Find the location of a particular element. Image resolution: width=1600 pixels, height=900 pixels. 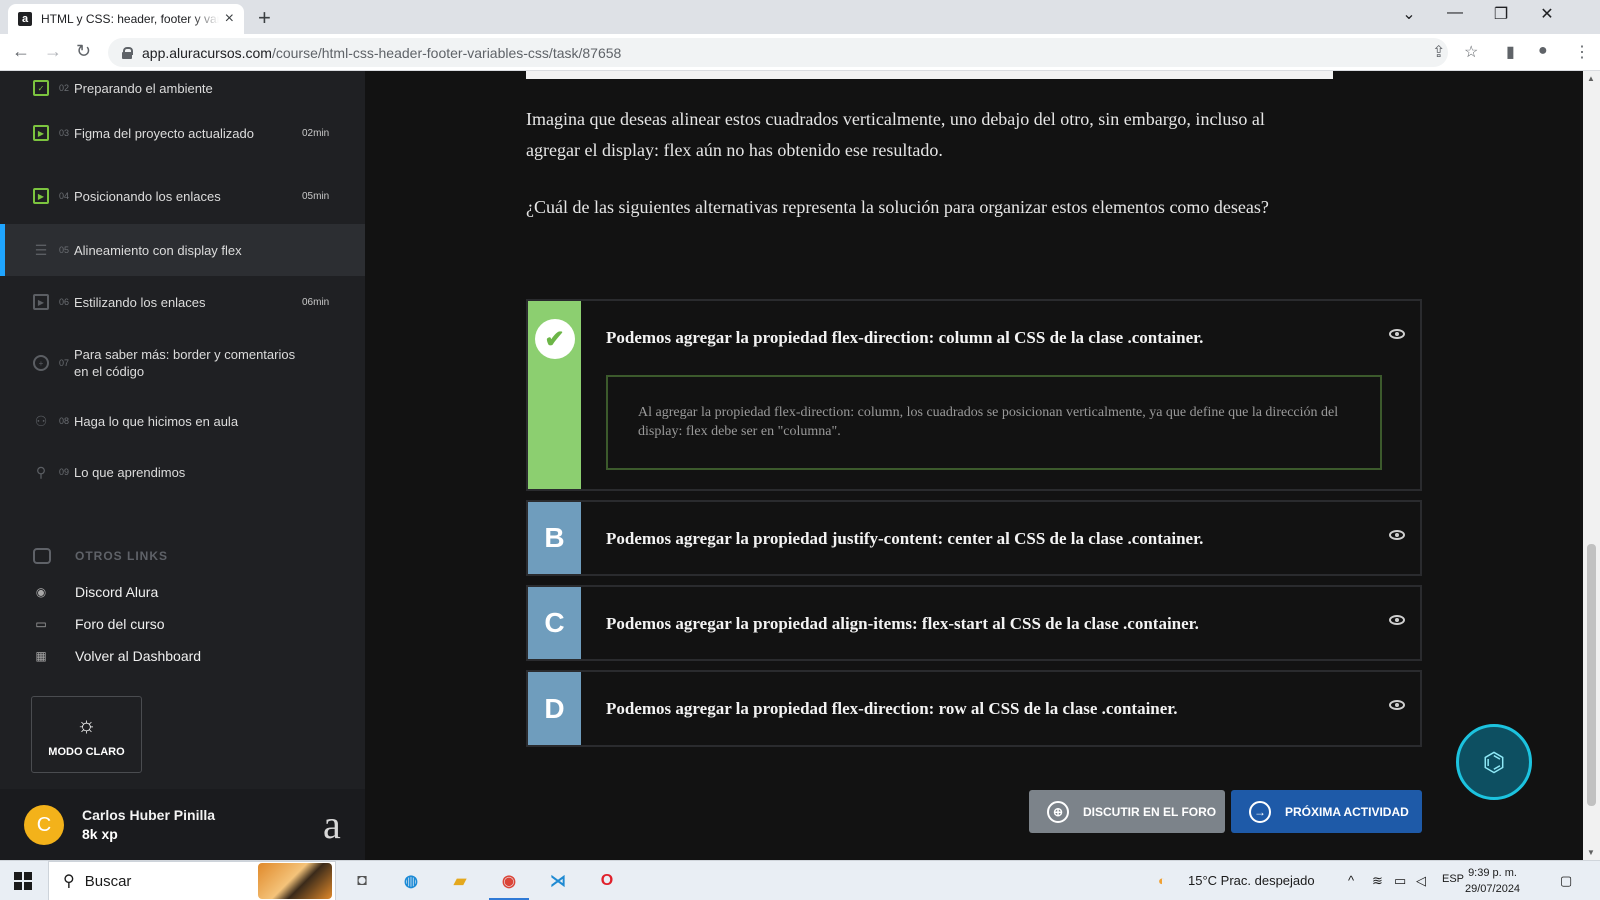

volume-icon: ◁ is located at coordinates (1421, 881).